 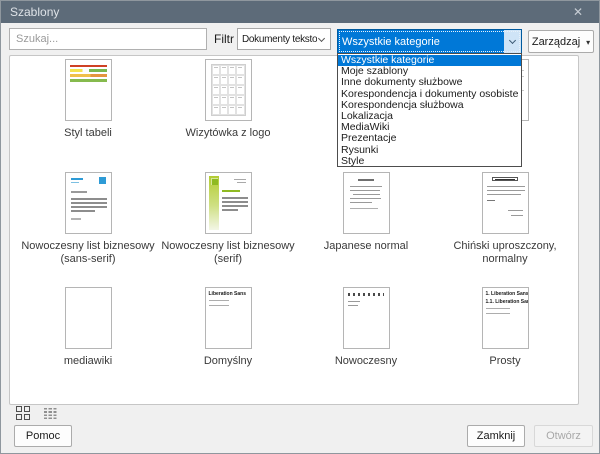 What do you see at coordinates (556, 41) in the screenshot?
I see `manage-button-label: Zarządzaj` at bounding box center [556, 41].